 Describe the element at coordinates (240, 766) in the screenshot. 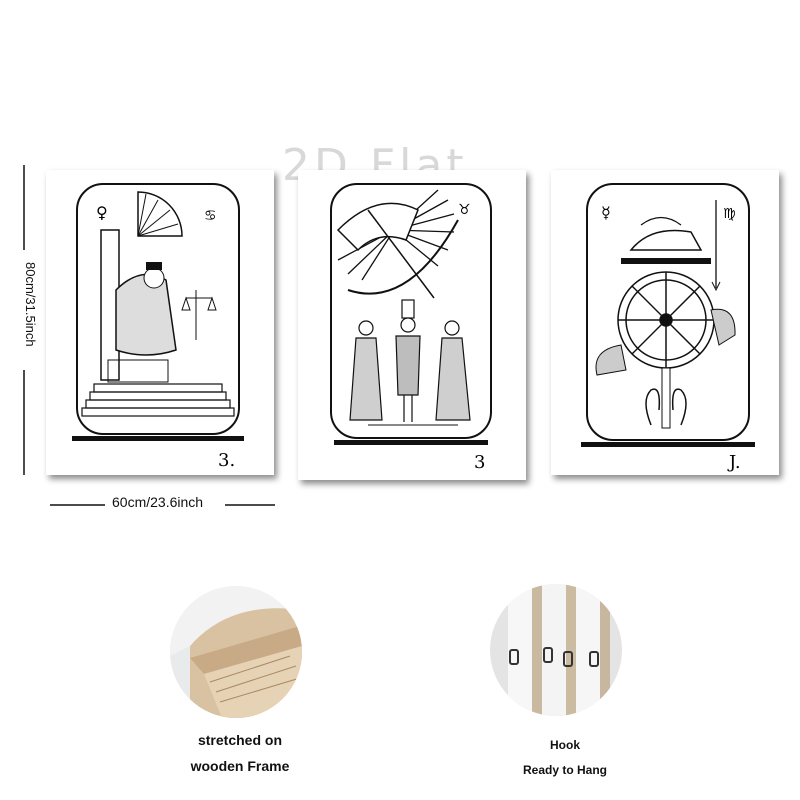

I see `frame-caption-line2: wooden Frame` at that location.